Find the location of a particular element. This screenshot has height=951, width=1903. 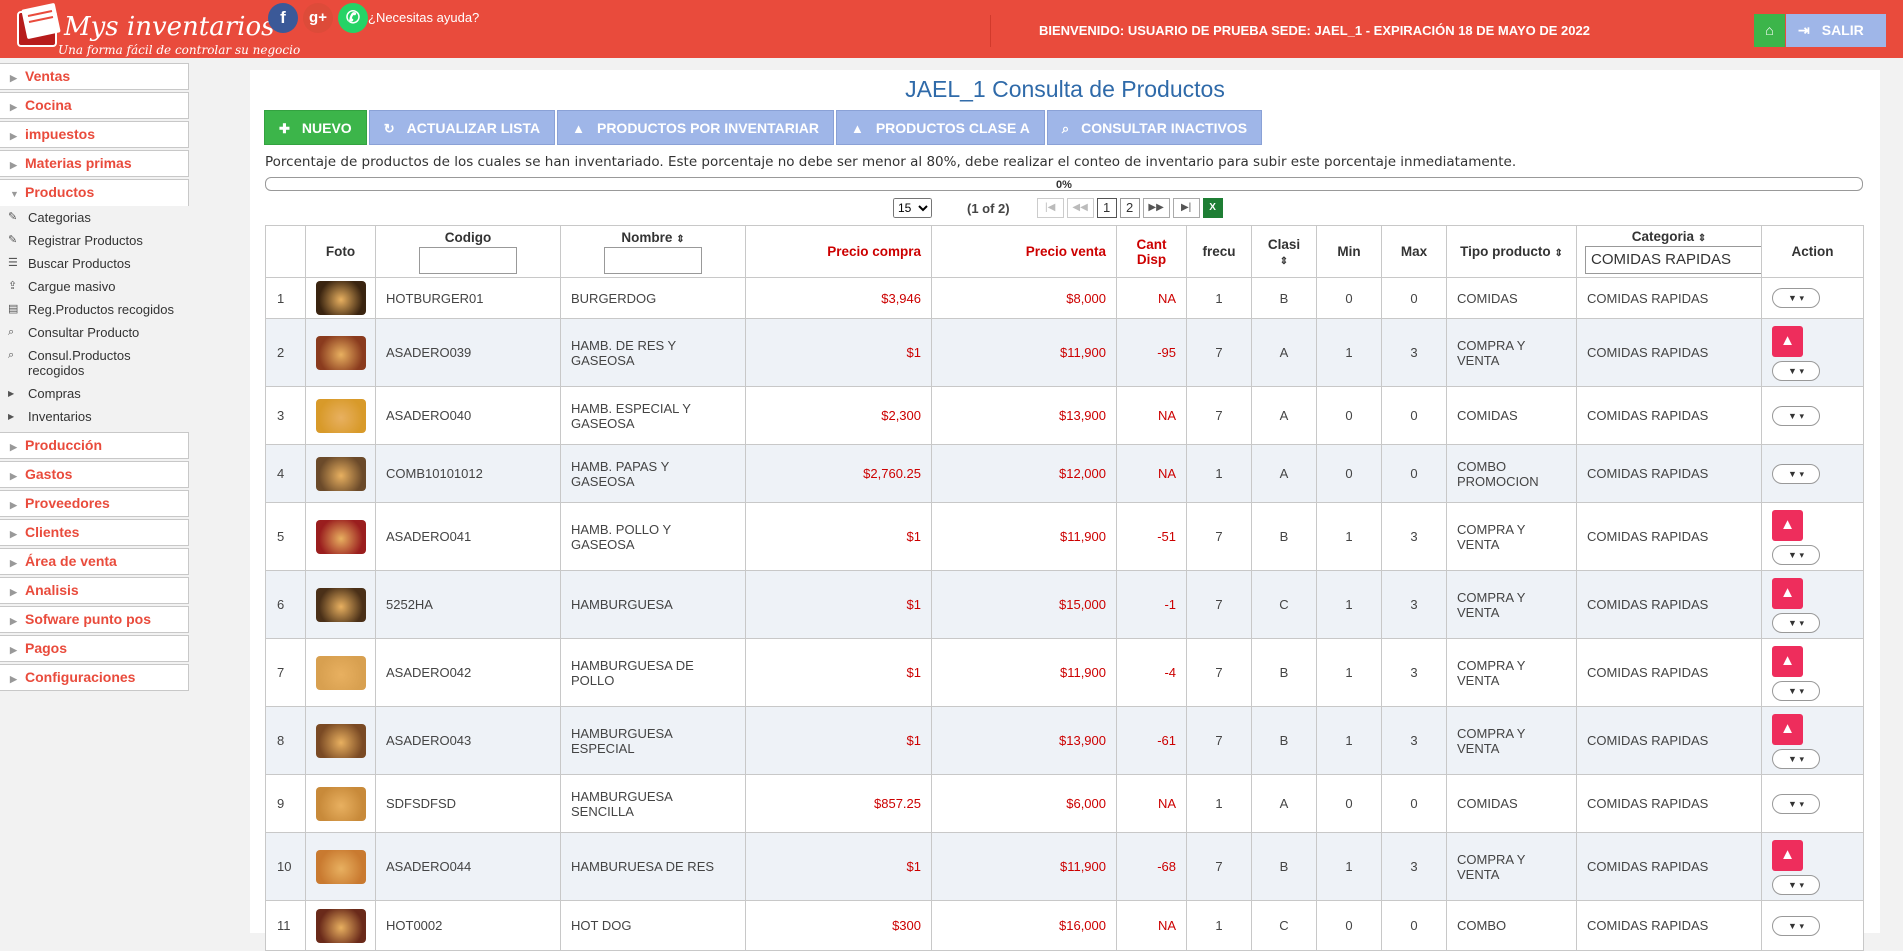

sidebar-item-area-de-venta: ▶ Área de venta is located at coordinates (94, 561).